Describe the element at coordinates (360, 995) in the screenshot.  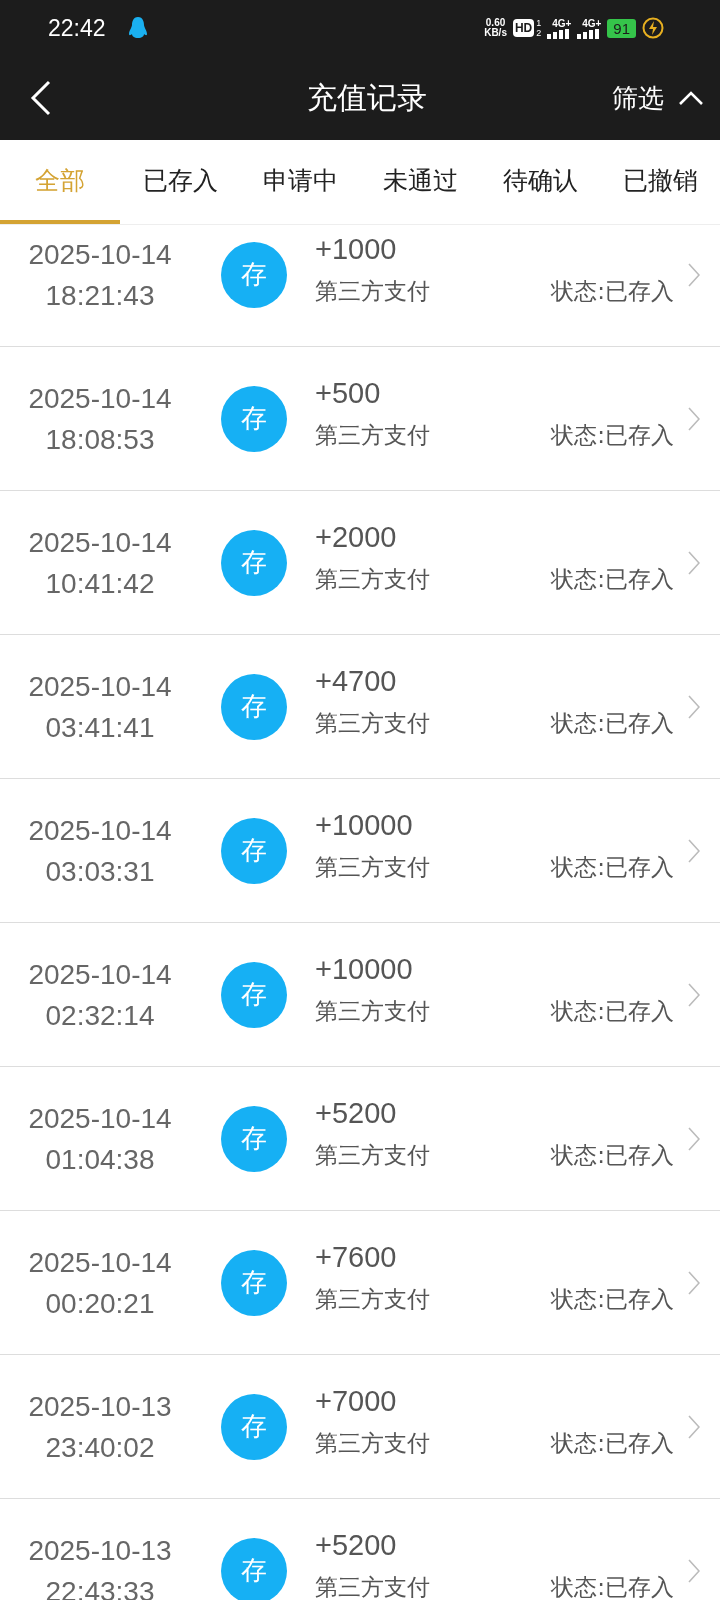
I see `record-row: 2025-10-14 02:32:14 存 +10000 第三方支付 状态:已存入` at that location.